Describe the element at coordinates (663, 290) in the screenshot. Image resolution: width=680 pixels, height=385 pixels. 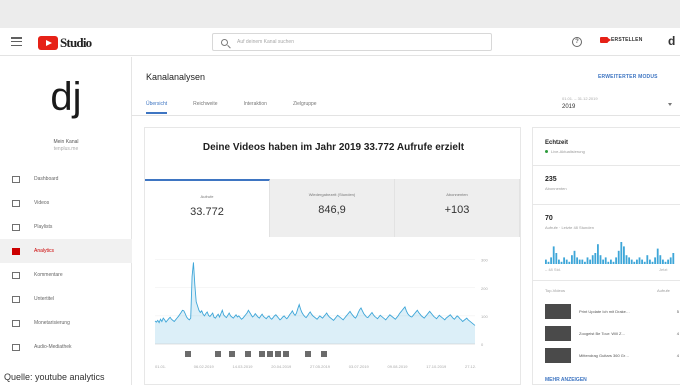
I see `top-videos-views-header: Aufrufe` at that location.